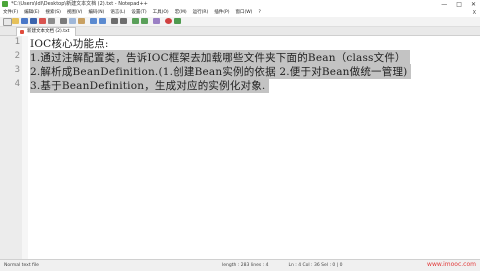 This screenshot has height=271, width=480. Describe the element at coordinates (72, 21) in the screenshot. I see `copy-icon` at that location.